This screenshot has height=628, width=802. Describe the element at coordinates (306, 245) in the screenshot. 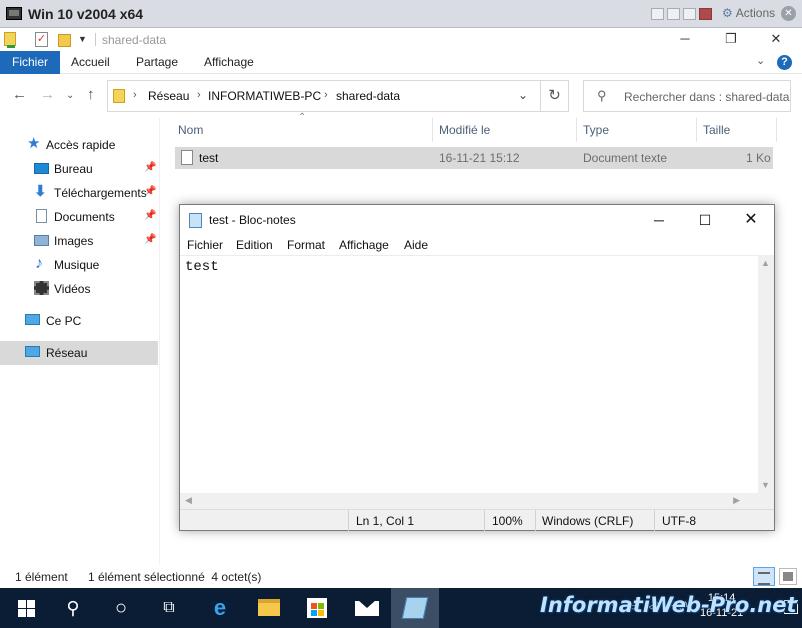

I see `menu-format: Format` at that location.